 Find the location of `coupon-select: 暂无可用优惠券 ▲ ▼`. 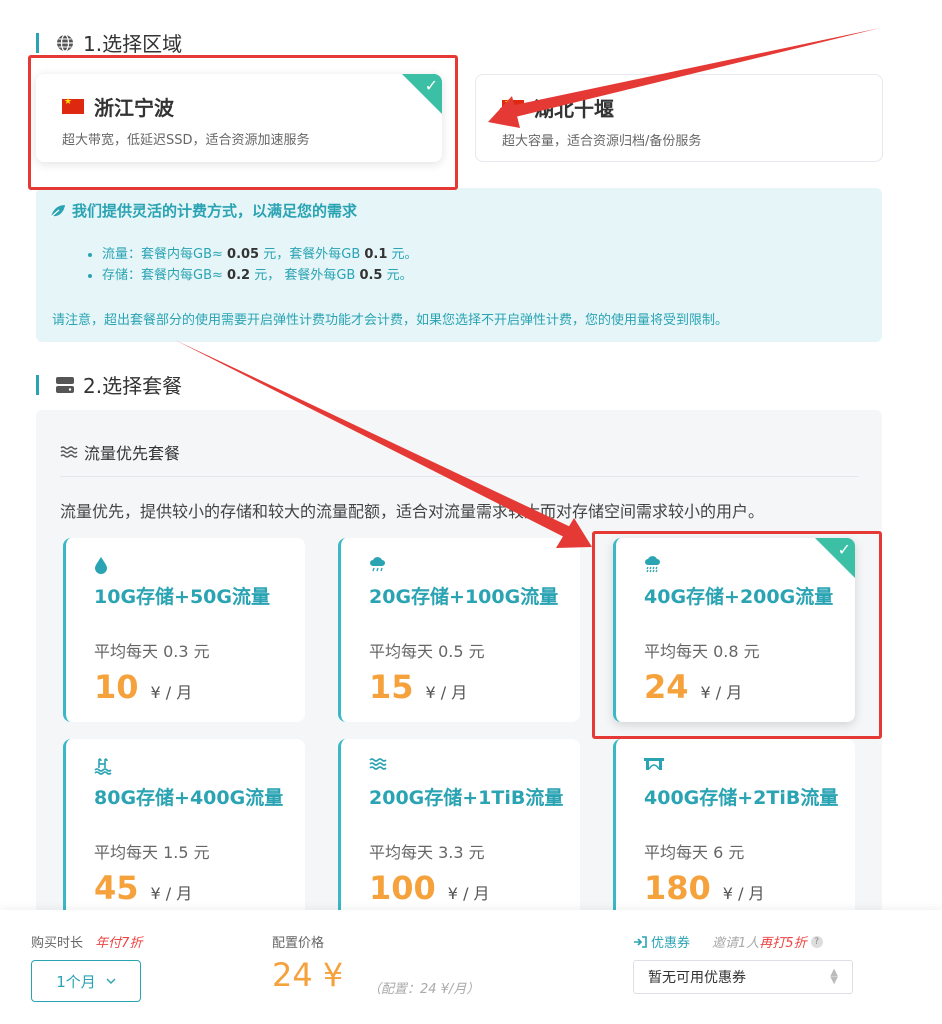

coupon-select: 暂无可用优惠券 ▲ ▼ is located at coordinates (743, 977).